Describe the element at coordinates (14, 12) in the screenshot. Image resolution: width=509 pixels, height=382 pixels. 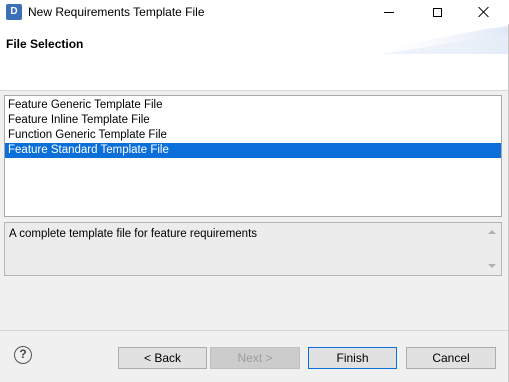
I see `app-icon: D` at that location.